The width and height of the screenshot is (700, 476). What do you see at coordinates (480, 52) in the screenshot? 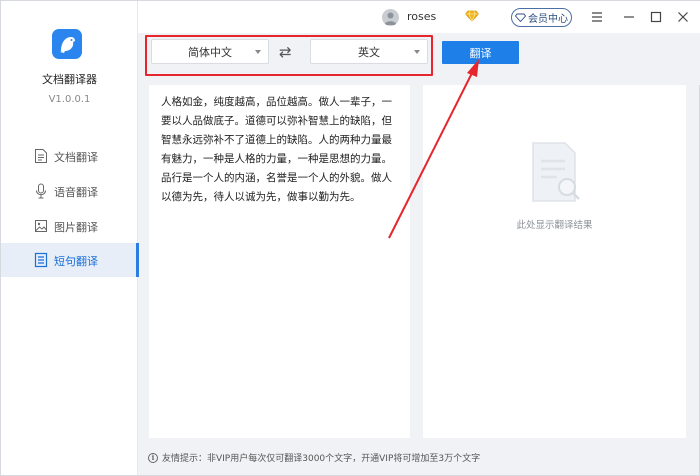
I see `translate-button: 翻译` at bounding box center [480, 52].